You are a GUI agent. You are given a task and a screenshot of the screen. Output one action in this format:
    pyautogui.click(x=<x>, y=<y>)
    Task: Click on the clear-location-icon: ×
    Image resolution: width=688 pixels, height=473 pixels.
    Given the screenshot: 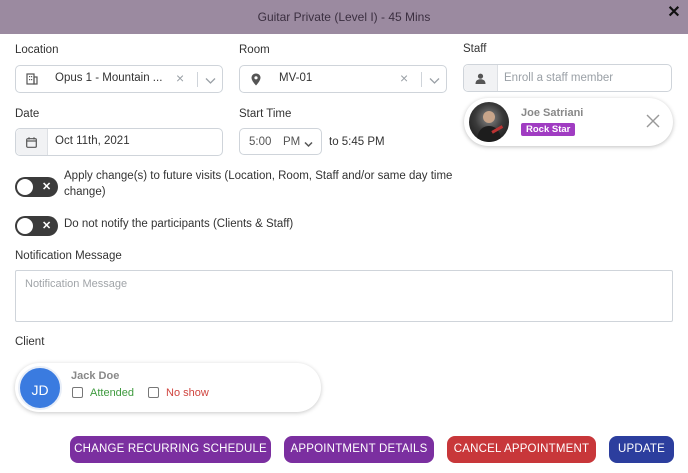 What is the action you would take?
    pyautogui.click(x=180, y=78)
    